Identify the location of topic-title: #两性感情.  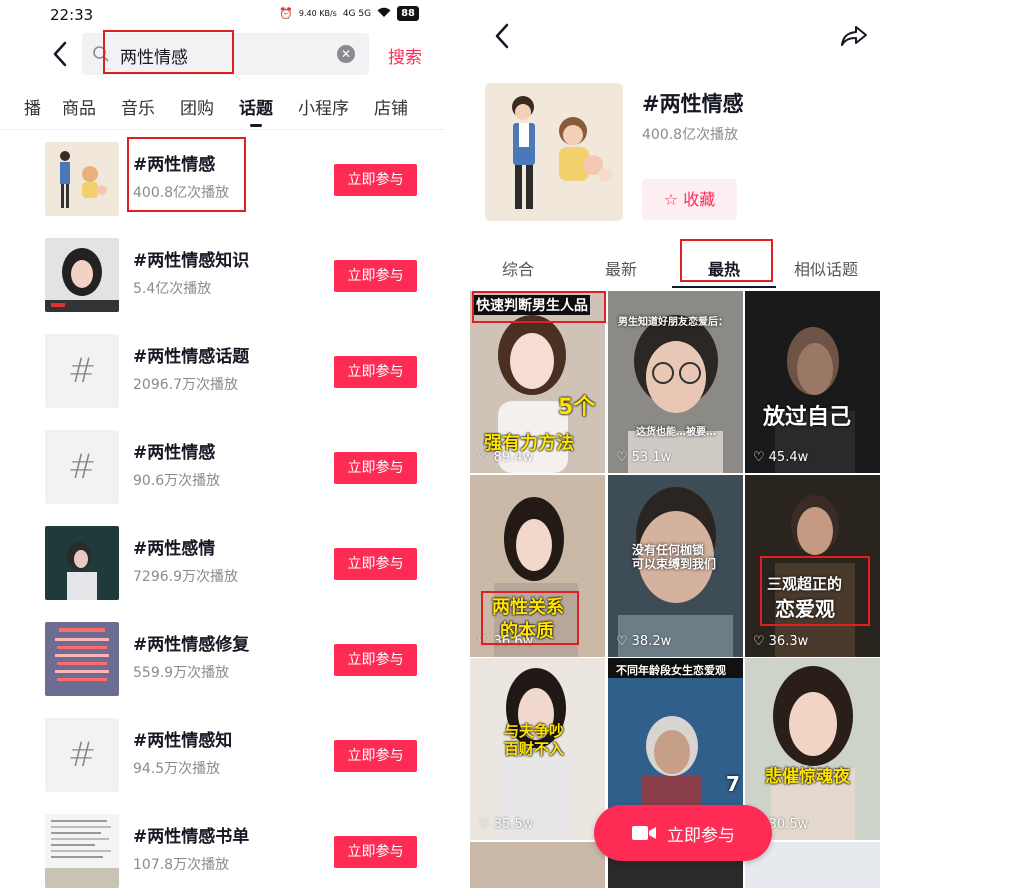
(174, 549).